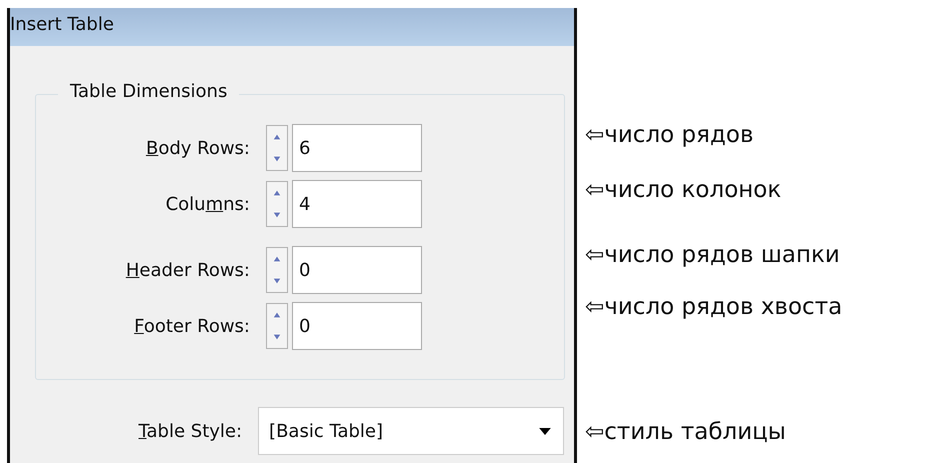 This screenshot has height=463, width=950. What do you see at coordinates (192, 326) in the screenshot?
I see `field-label: Footer Rows:` at bounding box center [192, 326].